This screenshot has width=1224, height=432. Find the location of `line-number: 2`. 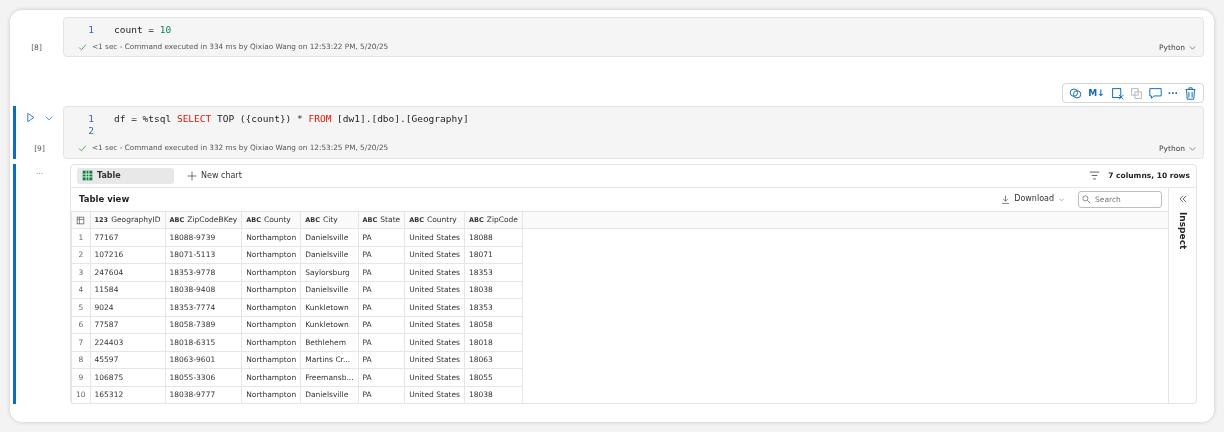

line-number: 2 is located at coordinates (91, 131).